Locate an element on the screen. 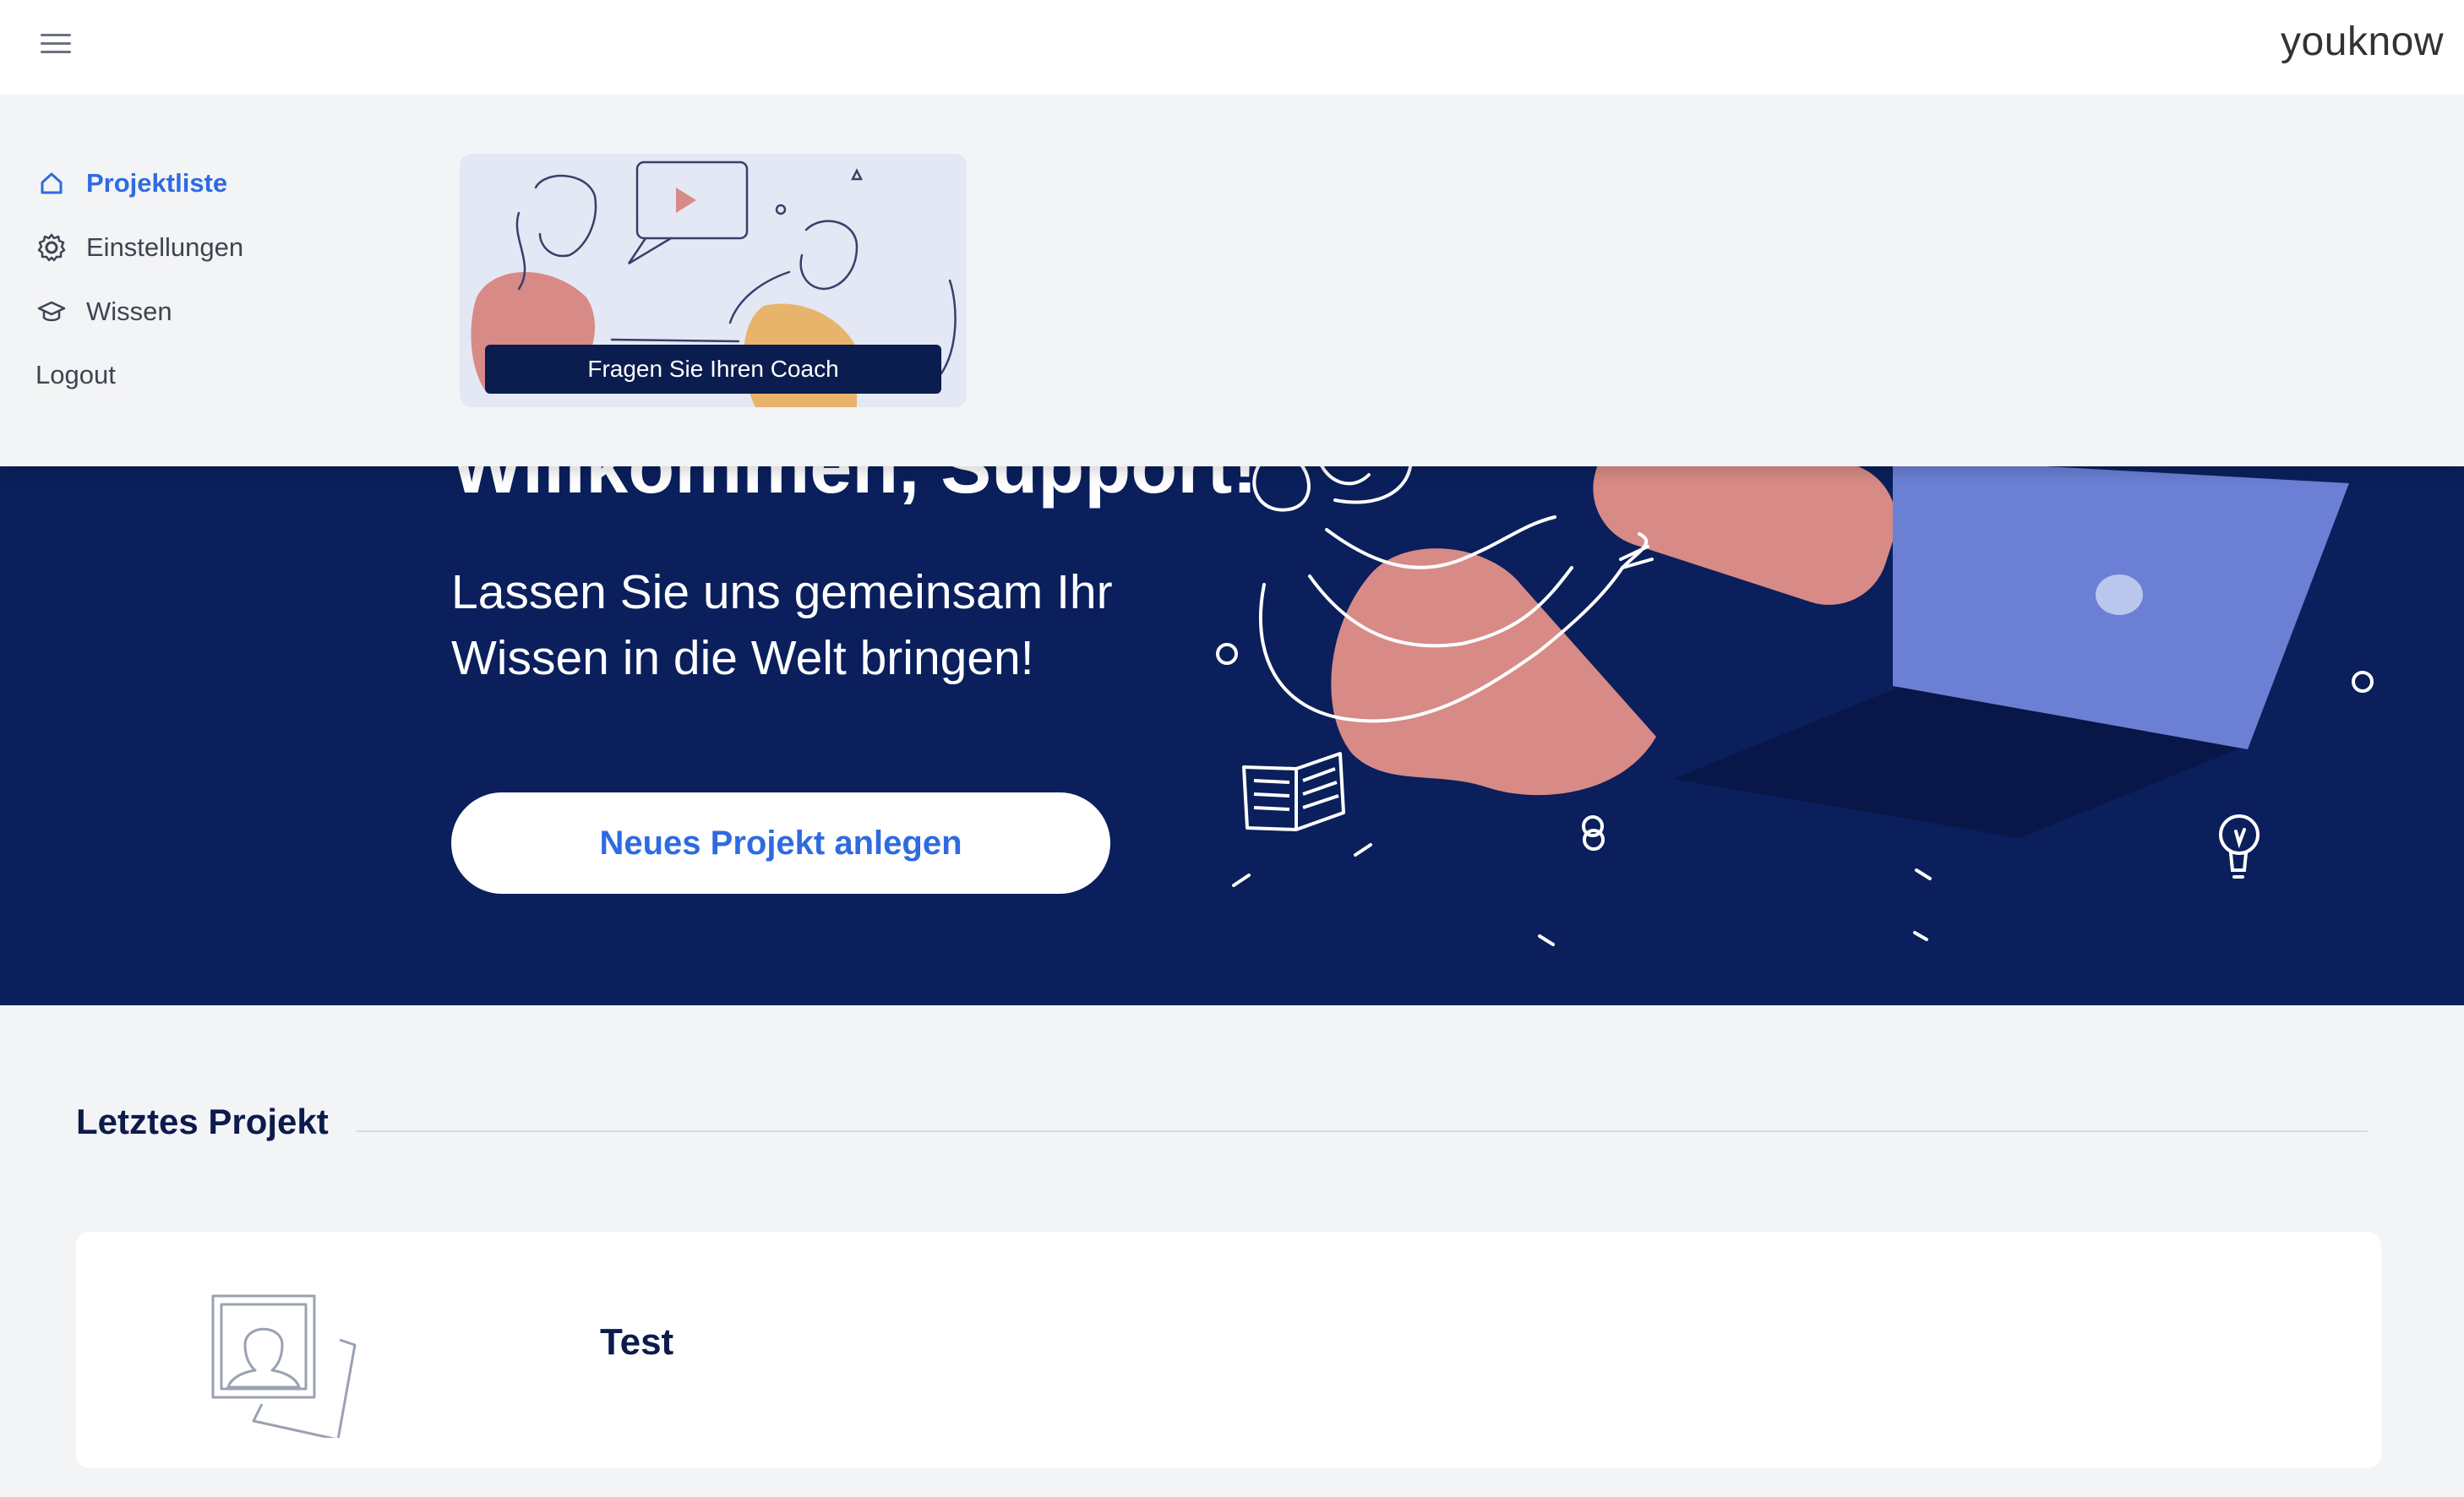  nav-item-projektliste: Projektliste is located at coordinates (131, 183).